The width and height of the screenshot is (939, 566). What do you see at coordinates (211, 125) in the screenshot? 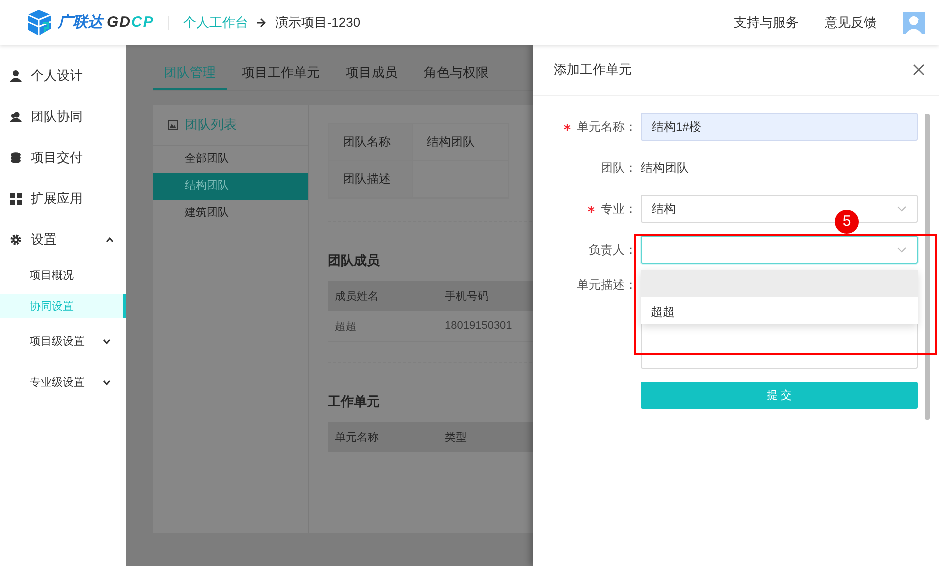
I see `panel-title: 团队列表` at bounding box center [211, 125].